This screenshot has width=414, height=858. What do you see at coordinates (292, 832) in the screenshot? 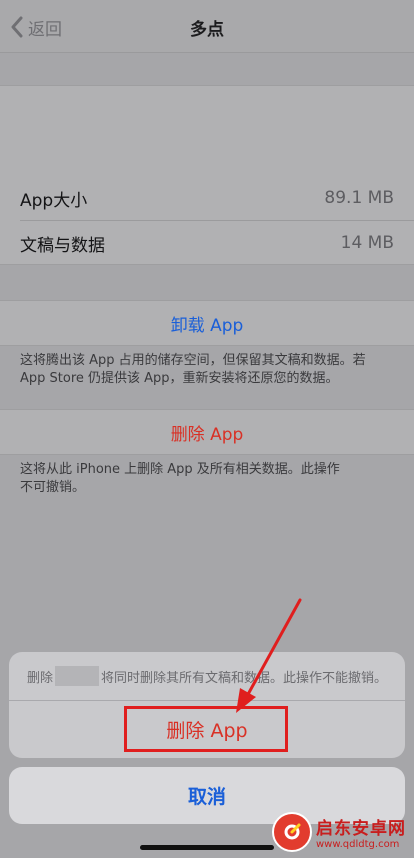
I see `logo-icon` at bounding box center [292, 832].